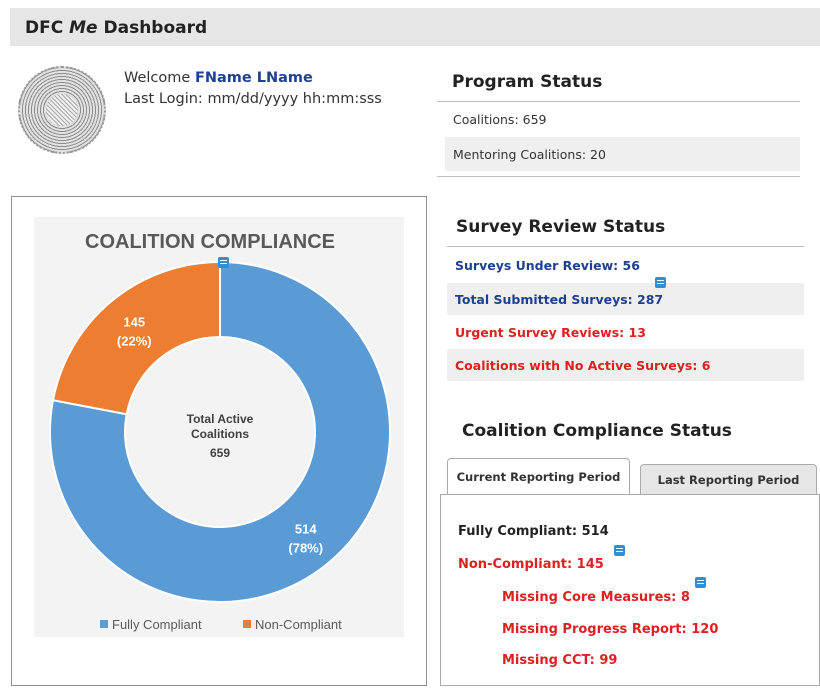  Describe the element at coordinates (531, 564) in the screenshot. I see `non-compliant-link: Non-Compliant: 145` at that location.